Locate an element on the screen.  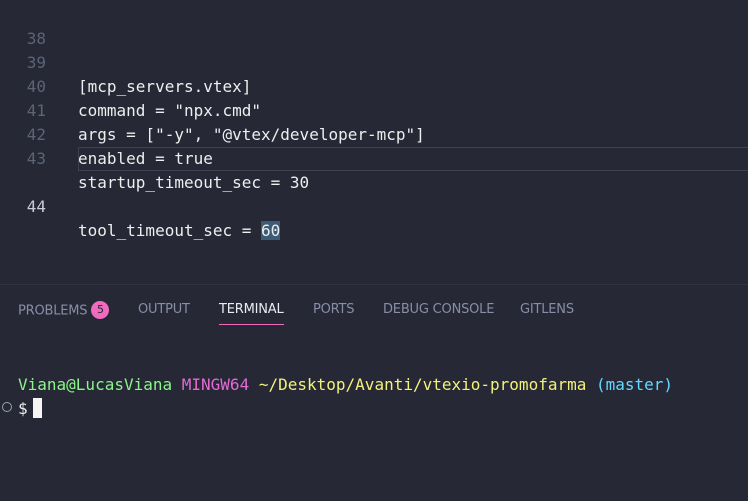
code-line: 40 command = "npx.cmd" is located at coordinates (374, 85).